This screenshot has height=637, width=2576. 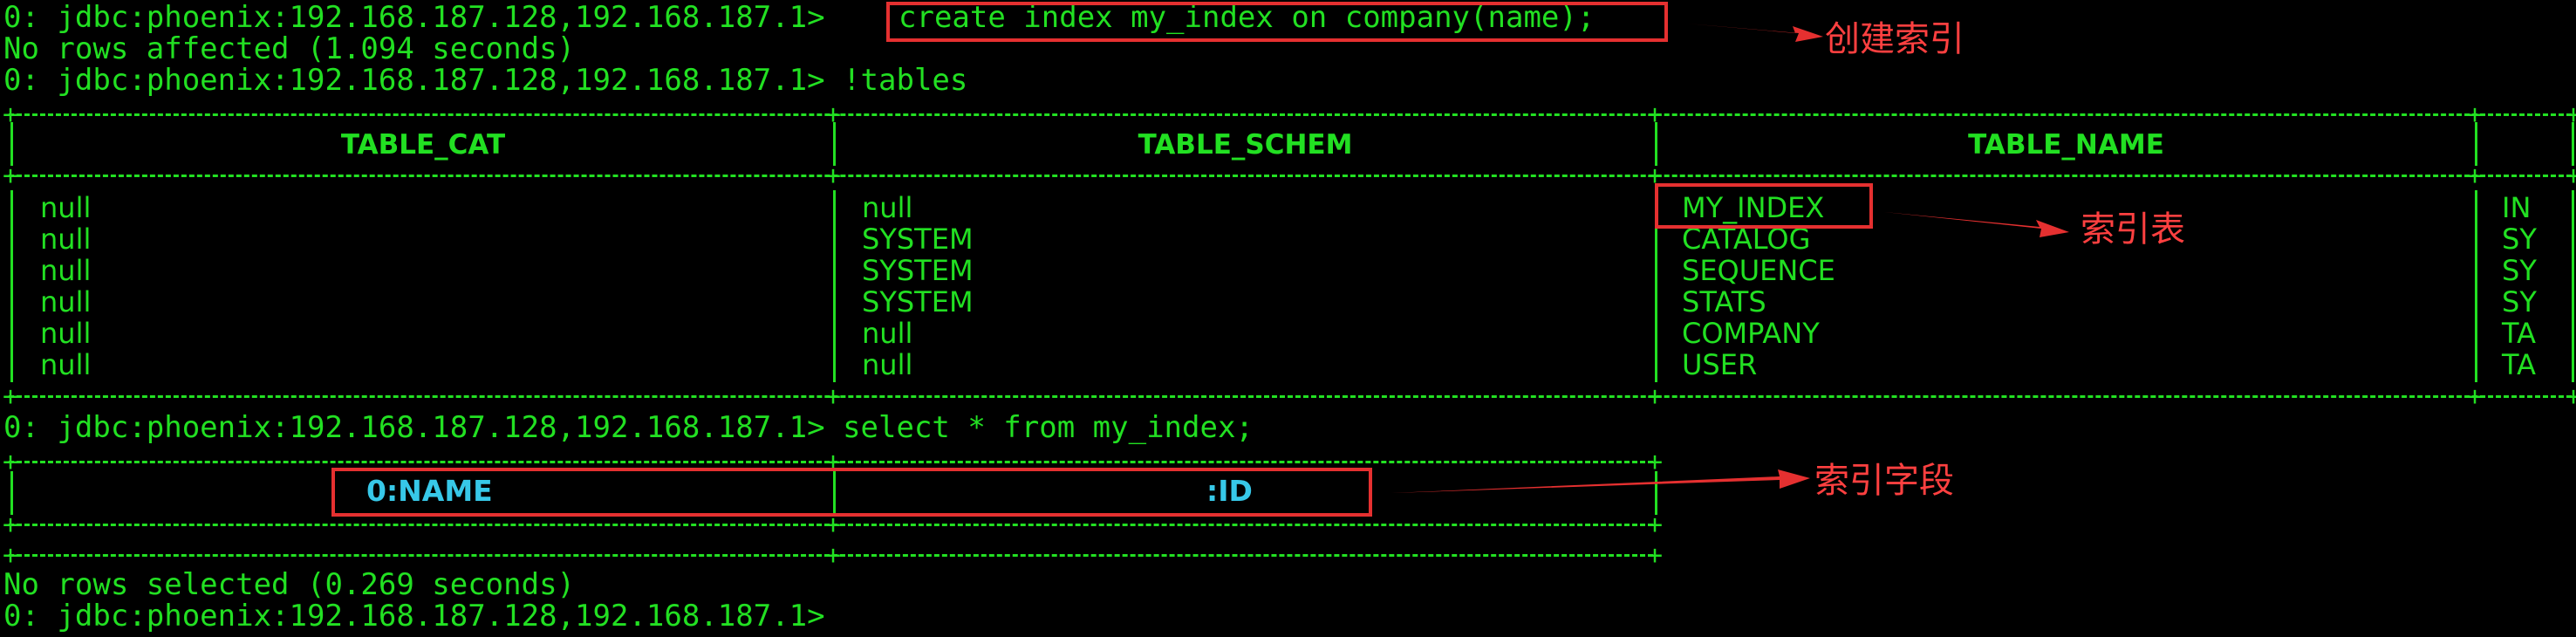 What do you see at coordinates (1884, 481) in the screenshot?
I see `annotation-index-fields: 索引字段` at bounding box center [1884, 481].